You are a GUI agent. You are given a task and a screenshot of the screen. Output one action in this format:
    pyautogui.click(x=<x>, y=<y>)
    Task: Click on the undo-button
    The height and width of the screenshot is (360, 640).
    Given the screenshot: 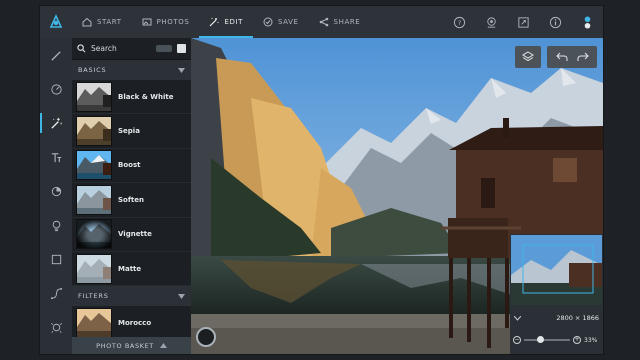 What is the action you would take?
    pyautogui.click(x=561, y=57)
    